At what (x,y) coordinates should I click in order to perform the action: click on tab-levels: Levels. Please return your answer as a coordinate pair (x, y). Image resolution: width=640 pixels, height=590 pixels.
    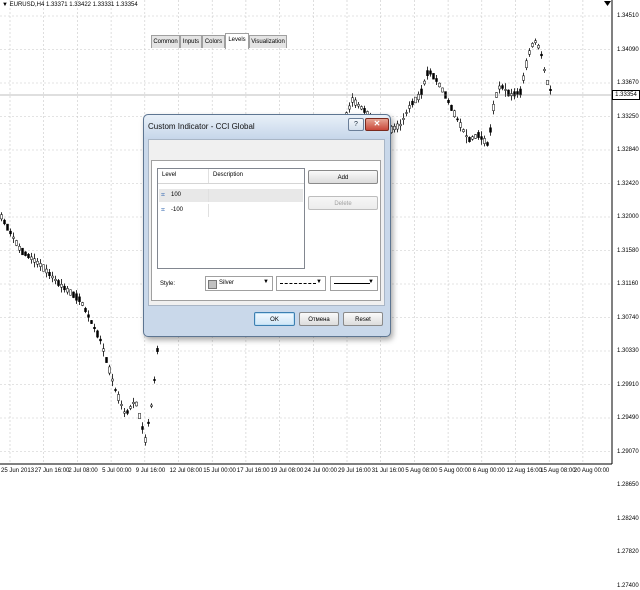
    Looking at the image, I should click on (237, 41).